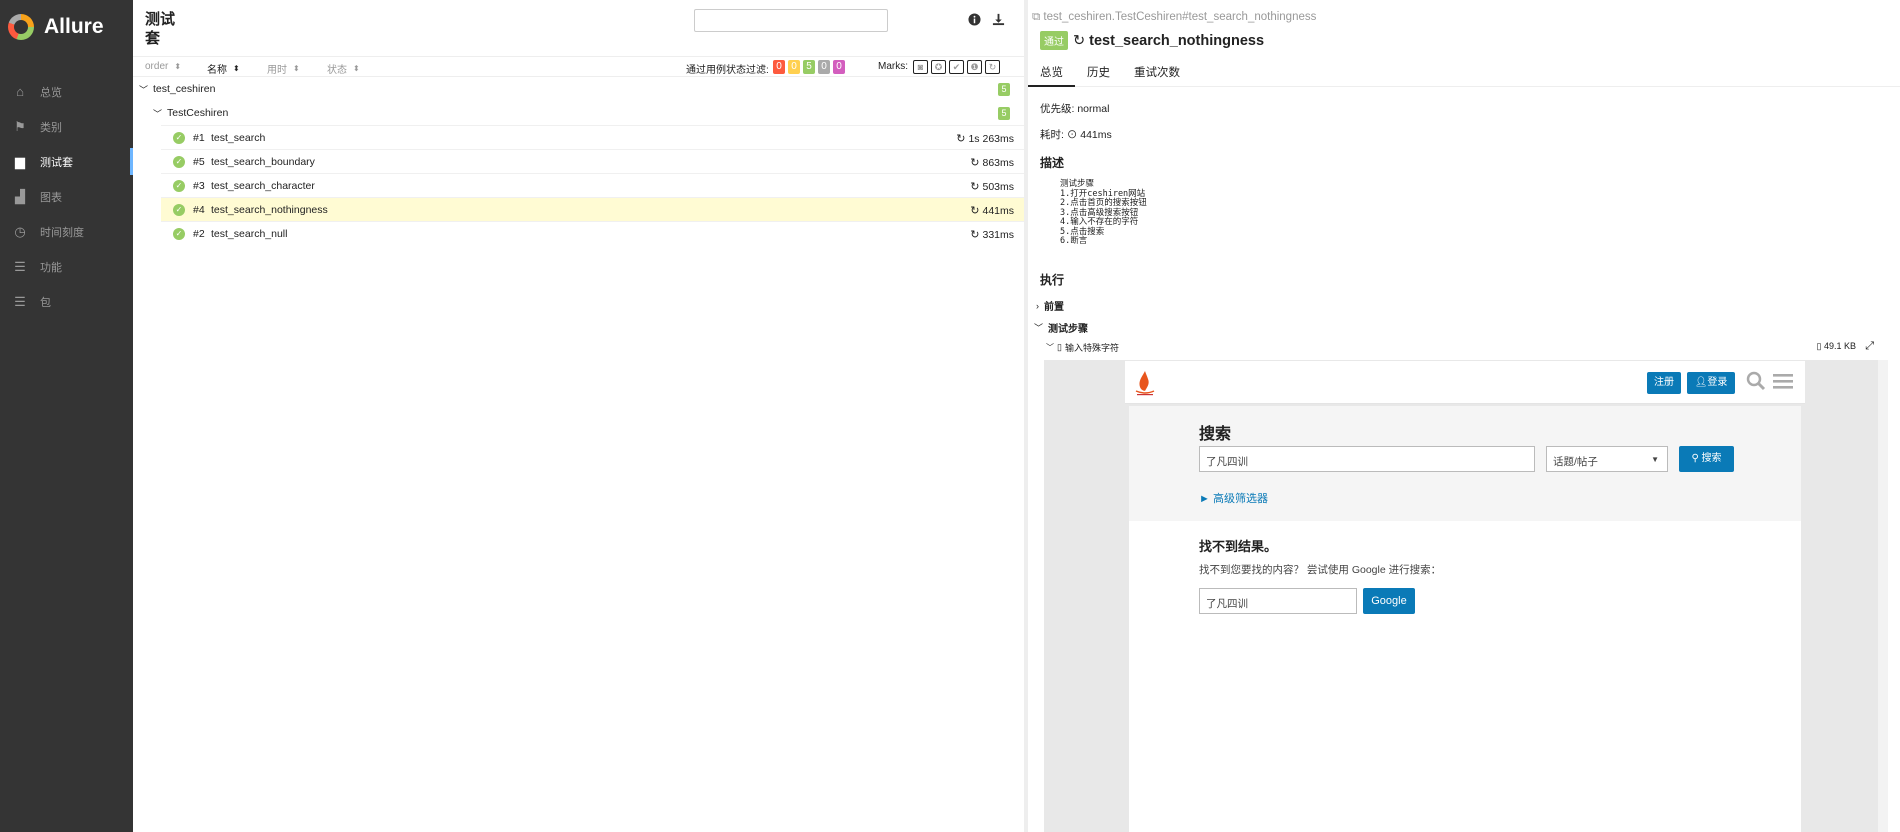 This screenshot has height=832, width=1900. Describe the element at coordinates (1098, 73) in the screenshot. I see `tab-1: 历史` at that location.